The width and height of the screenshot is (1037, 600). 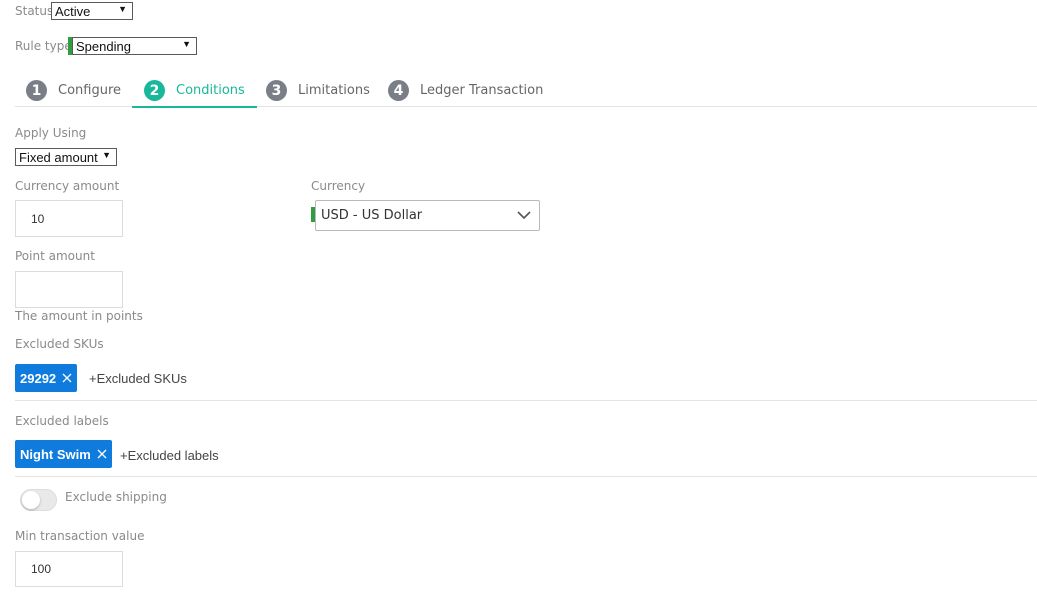 I want to click on status-label: Status, so click(x=34, y=11).